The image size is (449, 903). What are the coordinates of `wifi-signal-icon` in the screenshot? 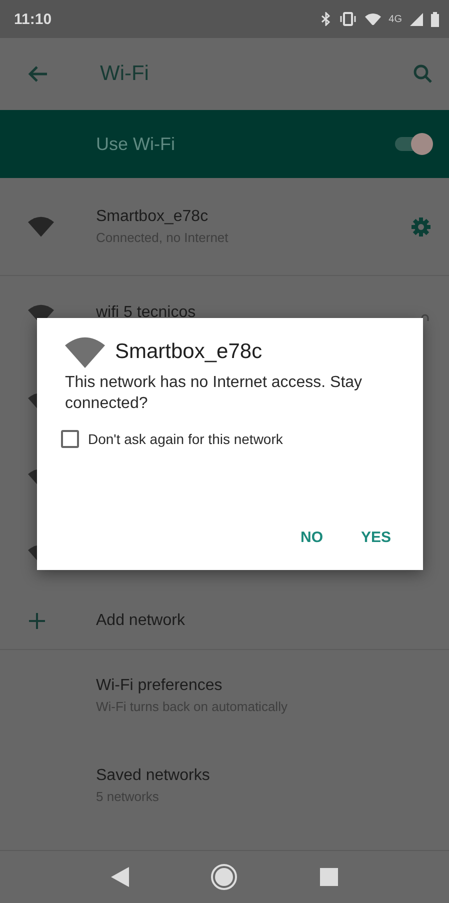 It's located at (372, 19).